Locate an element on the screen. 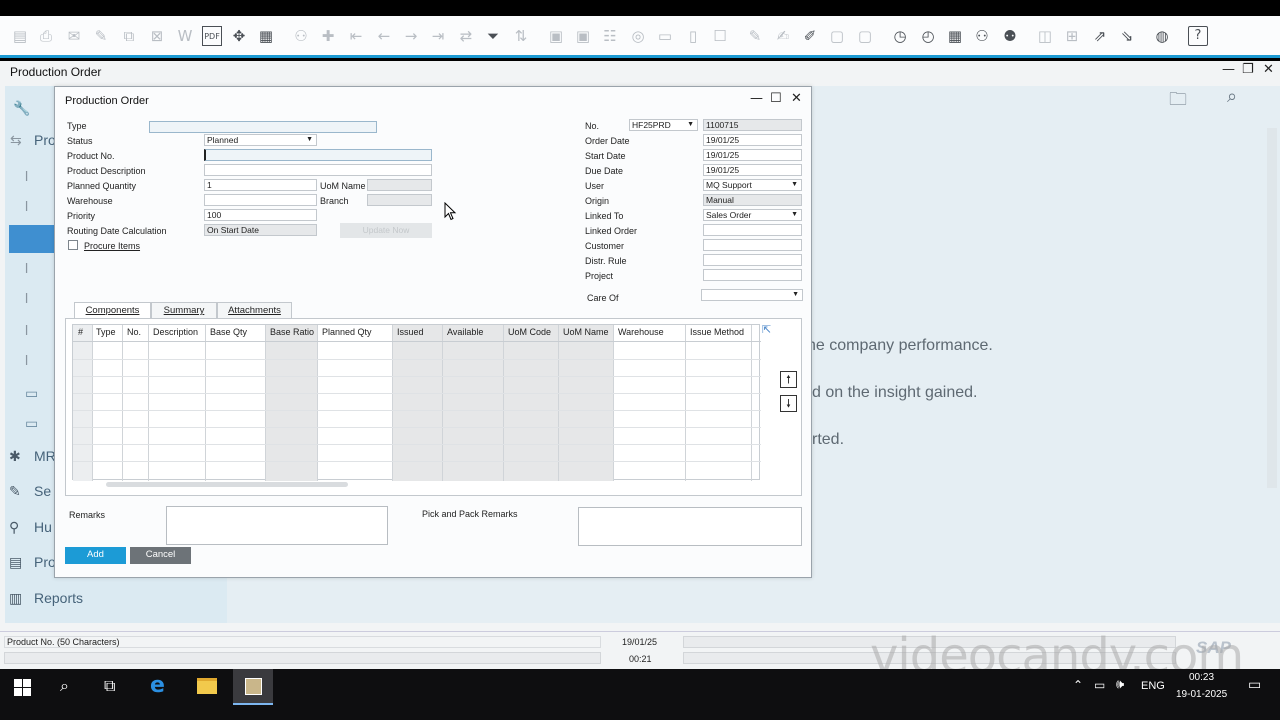 This screenshot has height=720, width=1280. column-header-row-number: # is located at coordinates (80, 332).